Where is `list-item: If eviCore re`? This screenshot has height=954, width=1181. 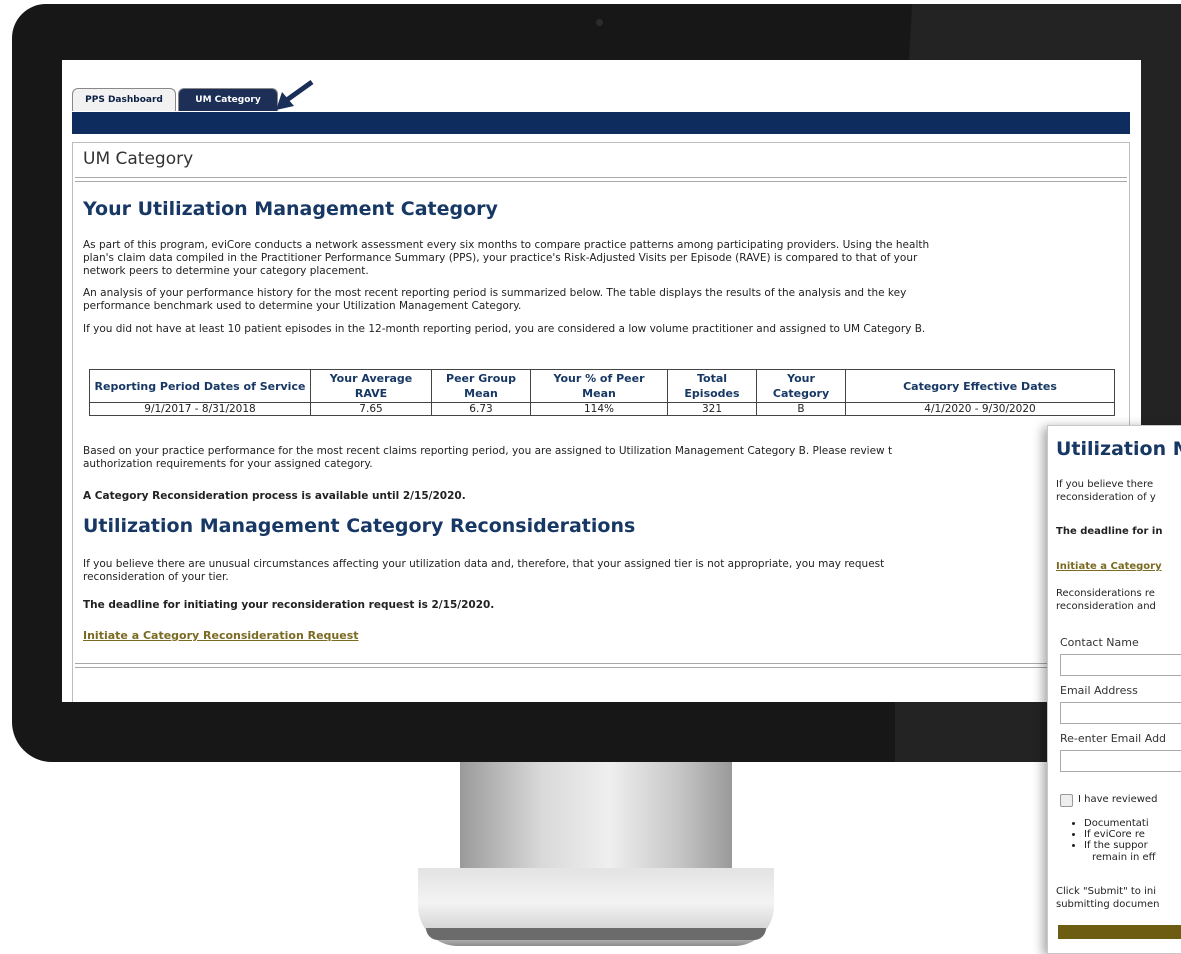 list-item: If eviCore re is located at coordinates (1132, 834).